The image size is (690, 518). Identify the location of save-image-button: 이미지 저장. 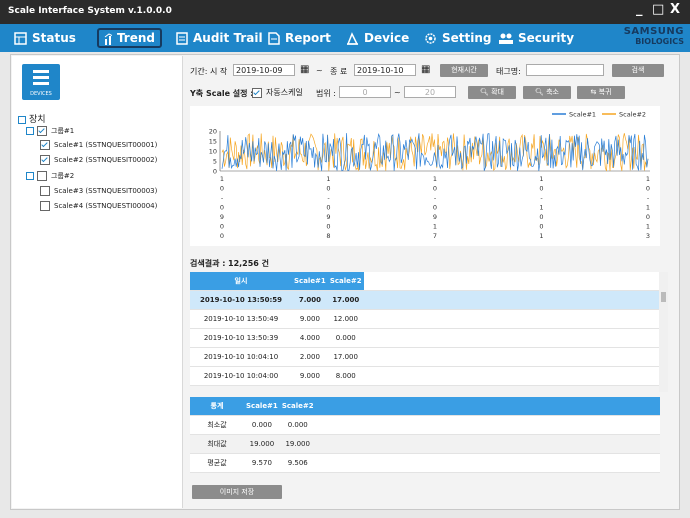
(237, 492).